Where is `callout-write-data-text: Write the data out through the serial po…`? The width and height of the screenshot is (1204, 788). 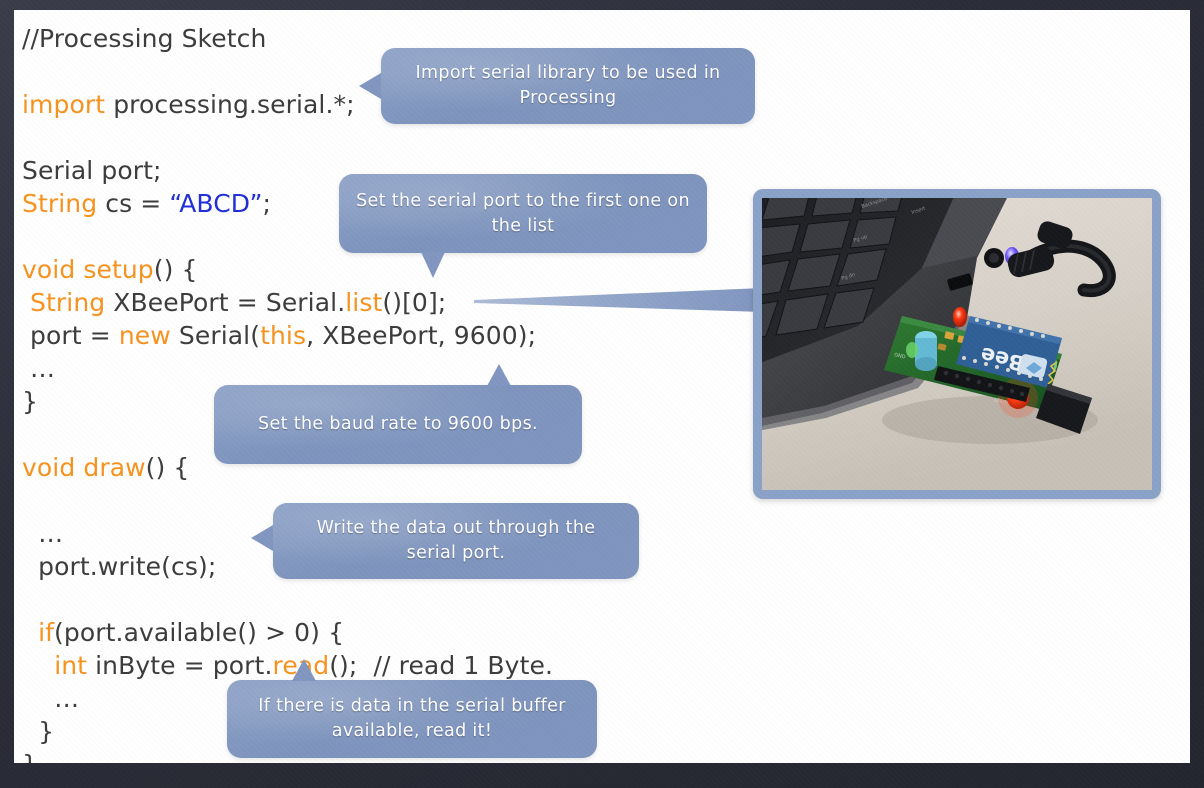 callout-write-data-text: Write the data out through the serial po… is located at coordinates (456, 540).